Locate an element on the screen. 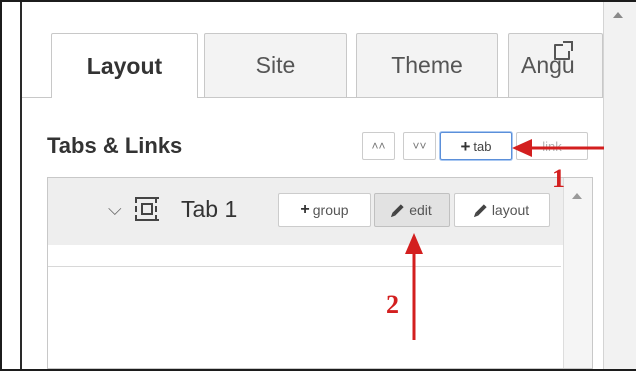  panel-scroll-up-icon is located at coordinates (577, 196).